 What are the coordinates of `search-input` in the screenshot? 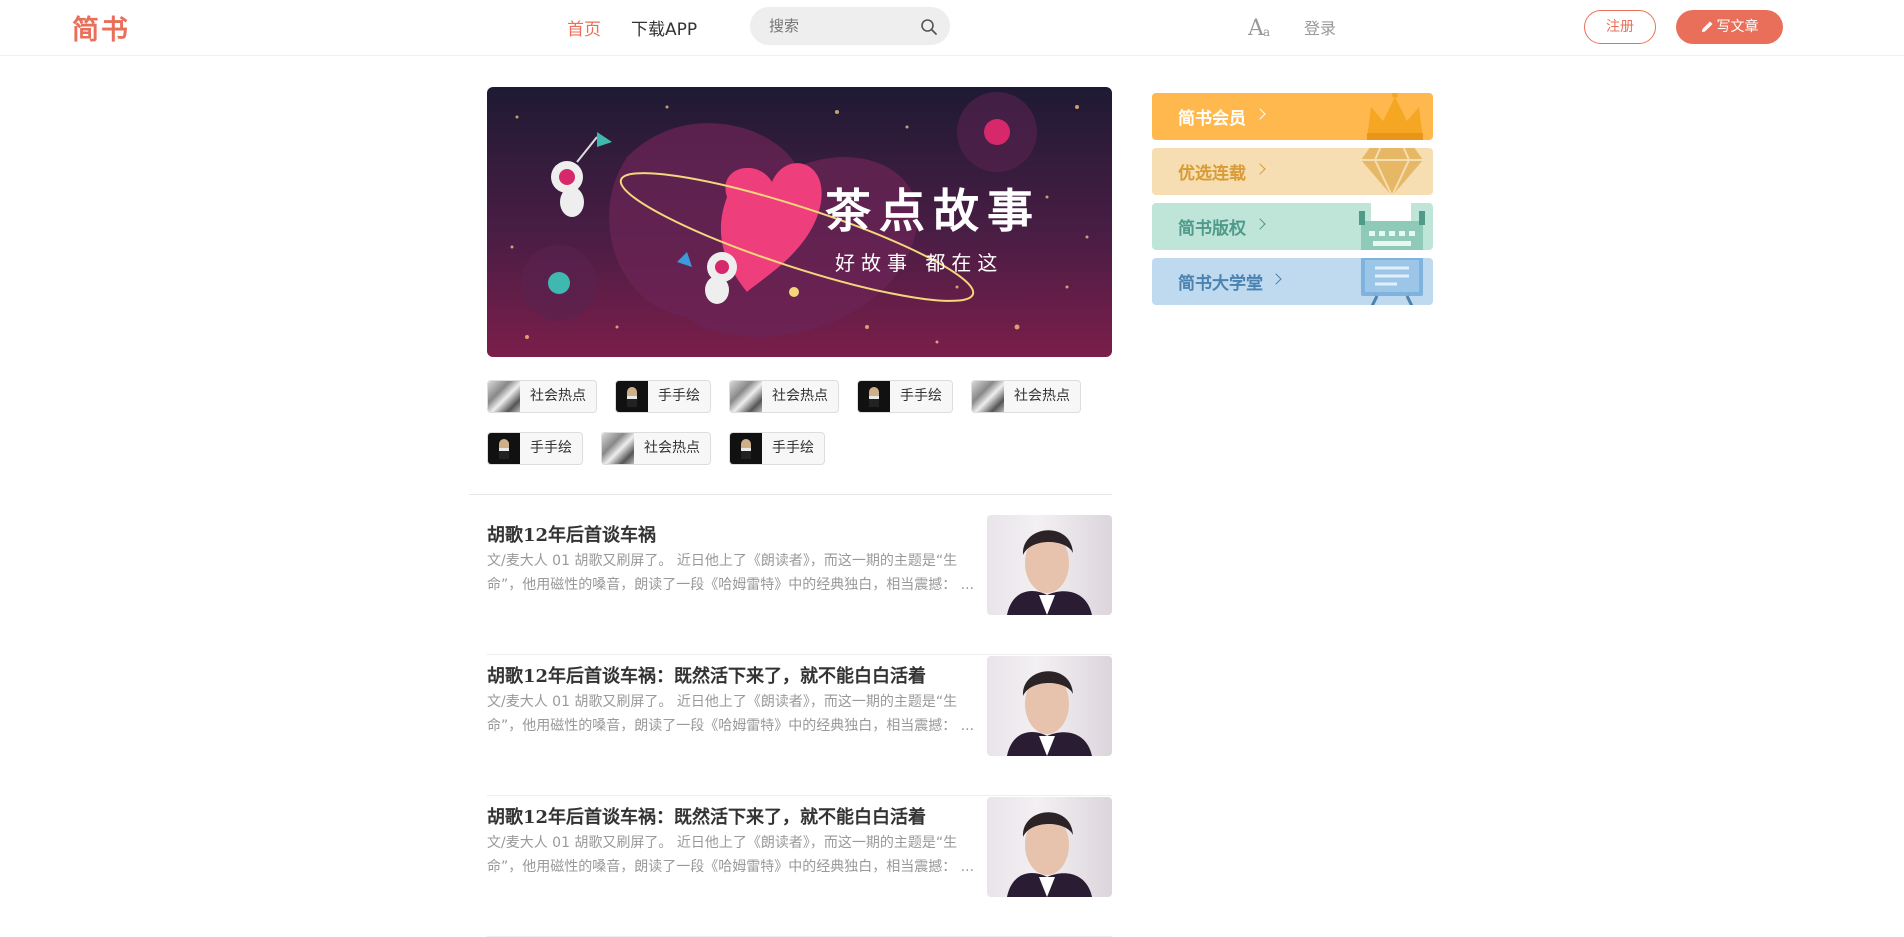 It's located at (844, 26).